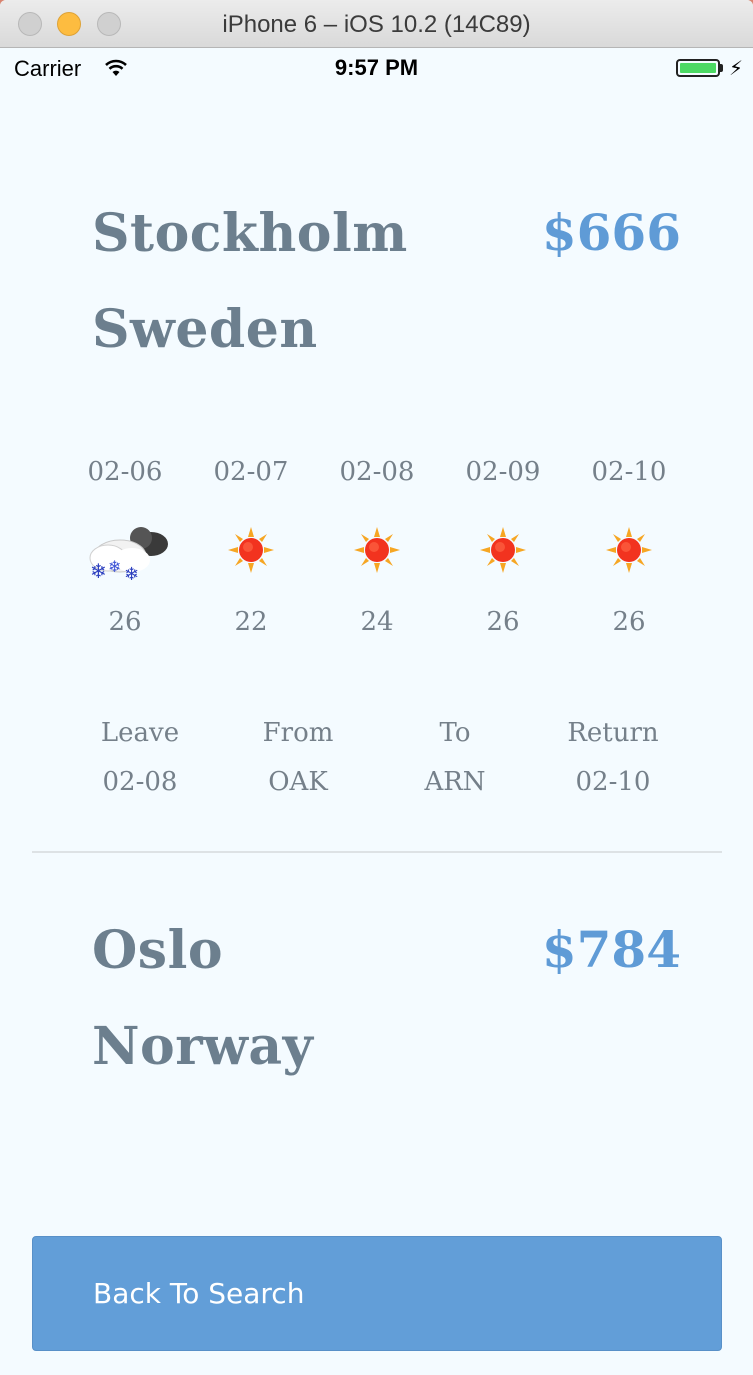 This screenshot has height=1375, width=753. What do you see at coordinates (298, 733) in the screenshot?
I see `flight-from-label: From` at bounding box center [298, 733].